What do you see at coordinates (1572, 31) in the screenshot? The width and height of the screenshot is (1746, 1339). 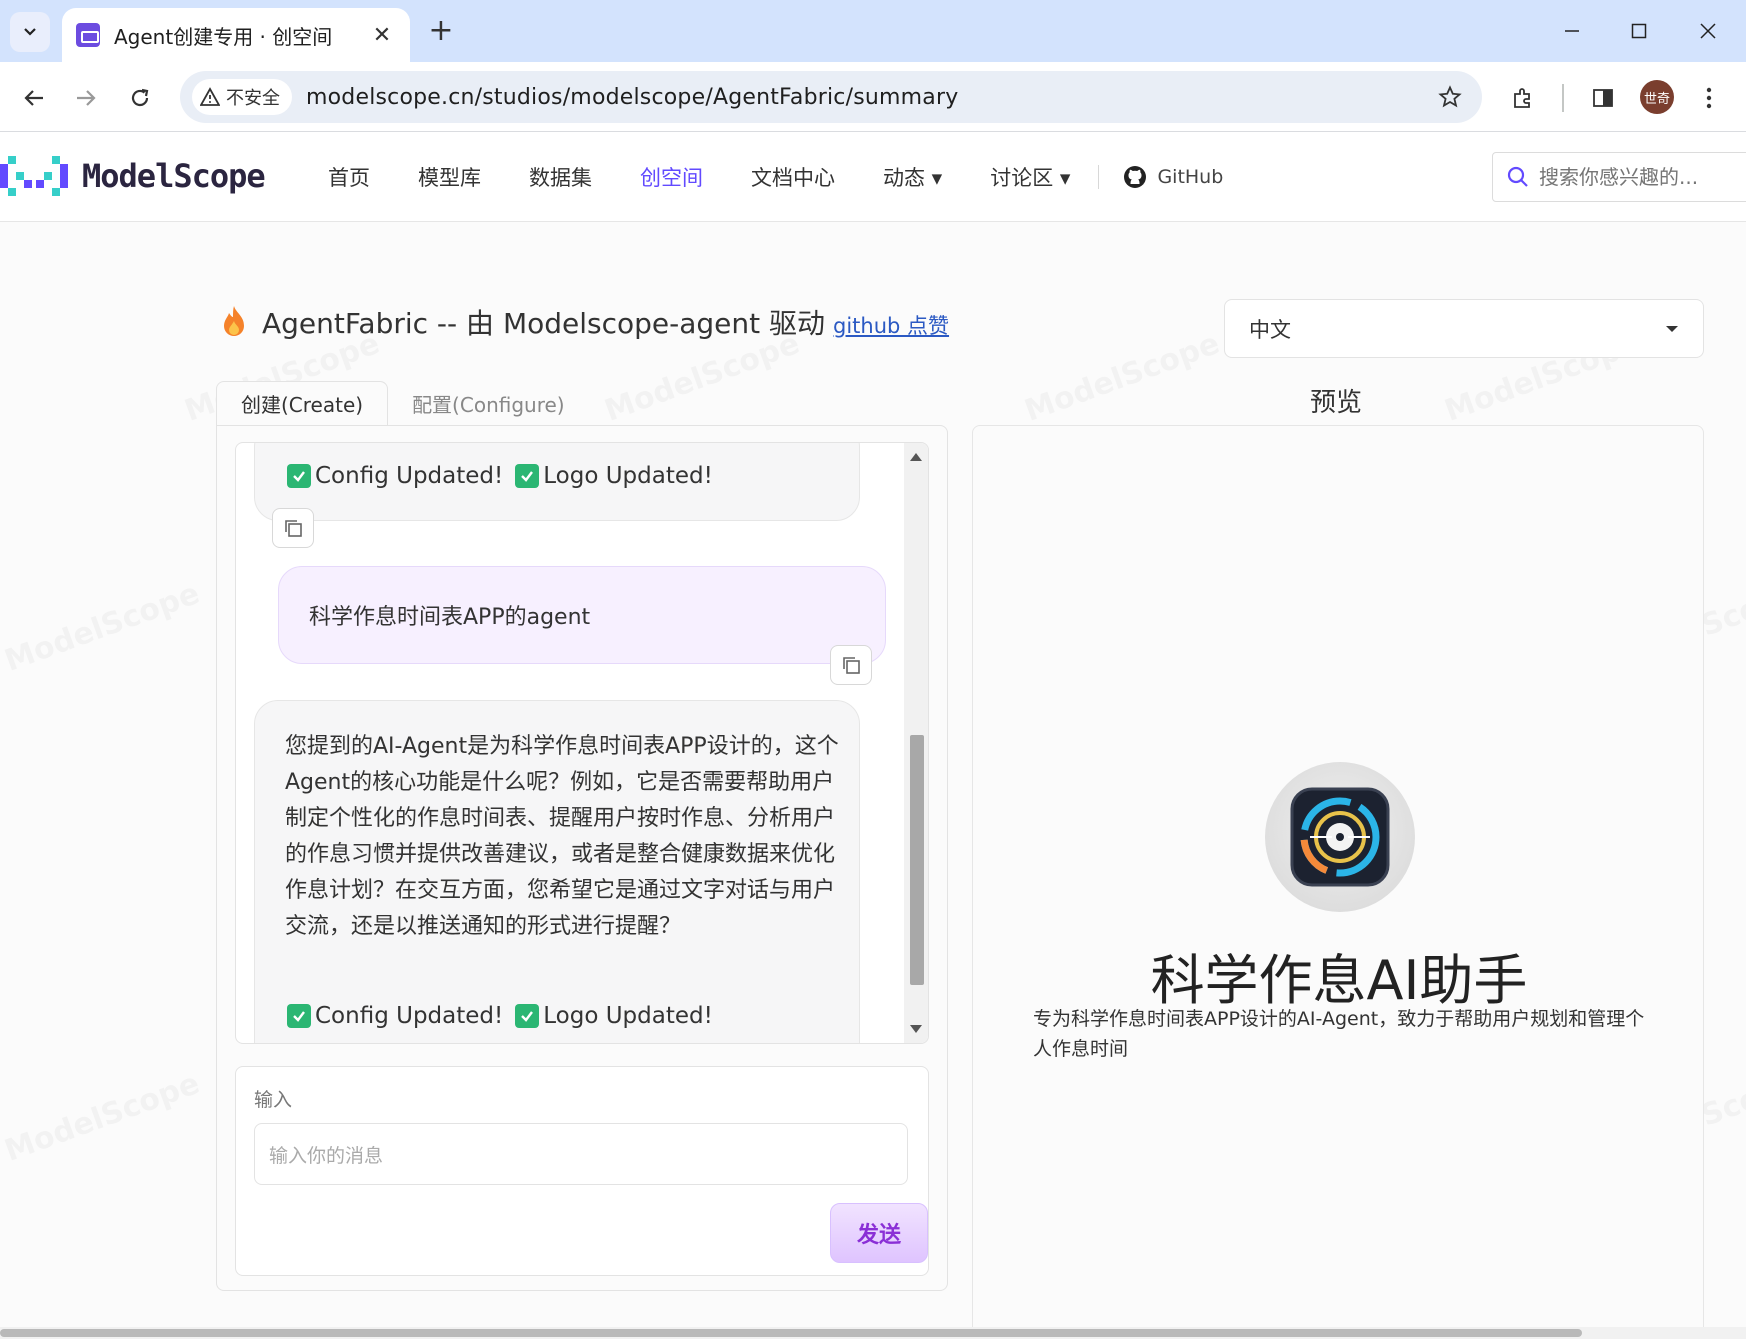 I see `minimize-icon` at bounding box center [1572, 31].